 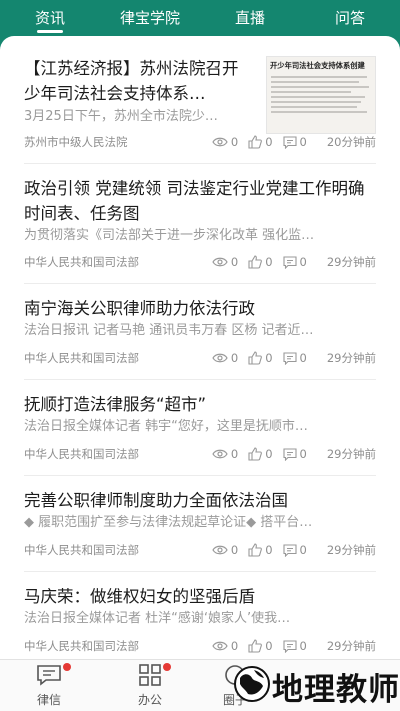 I want to click on article-title: 抚顺打造法律服务“超市”, so click(x=115, y=404).